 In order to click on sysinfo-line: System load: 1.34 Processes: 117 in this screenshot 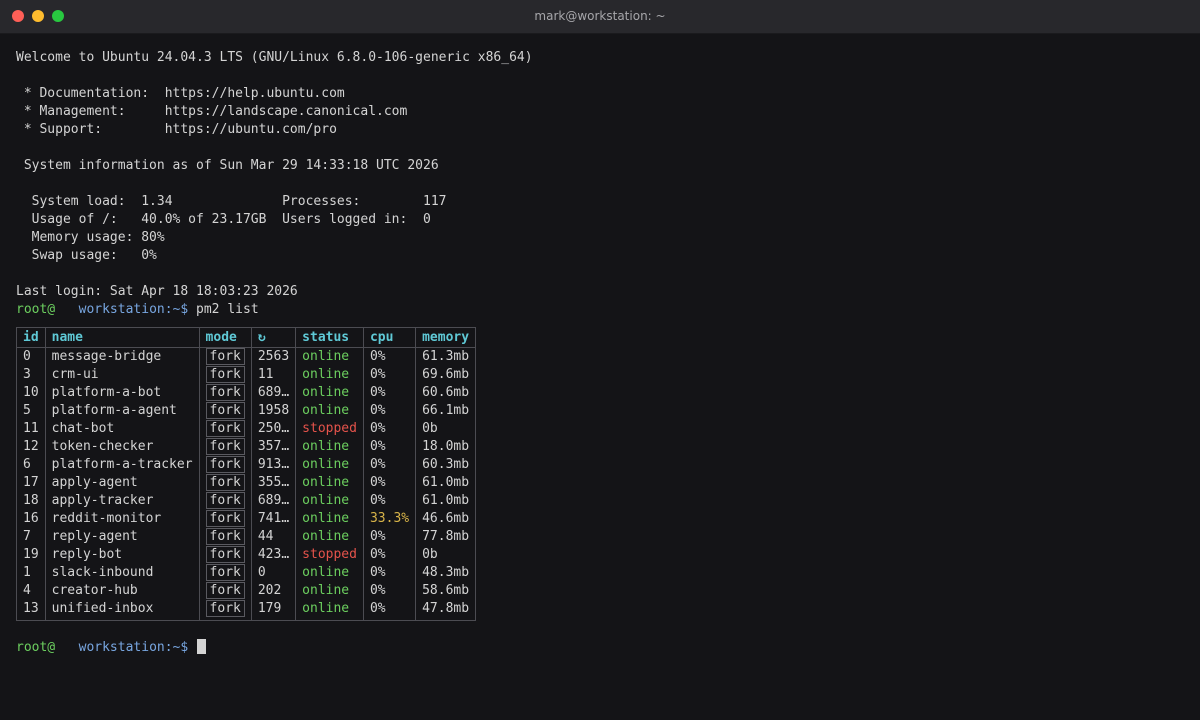, I will do `click(231, 201)`.